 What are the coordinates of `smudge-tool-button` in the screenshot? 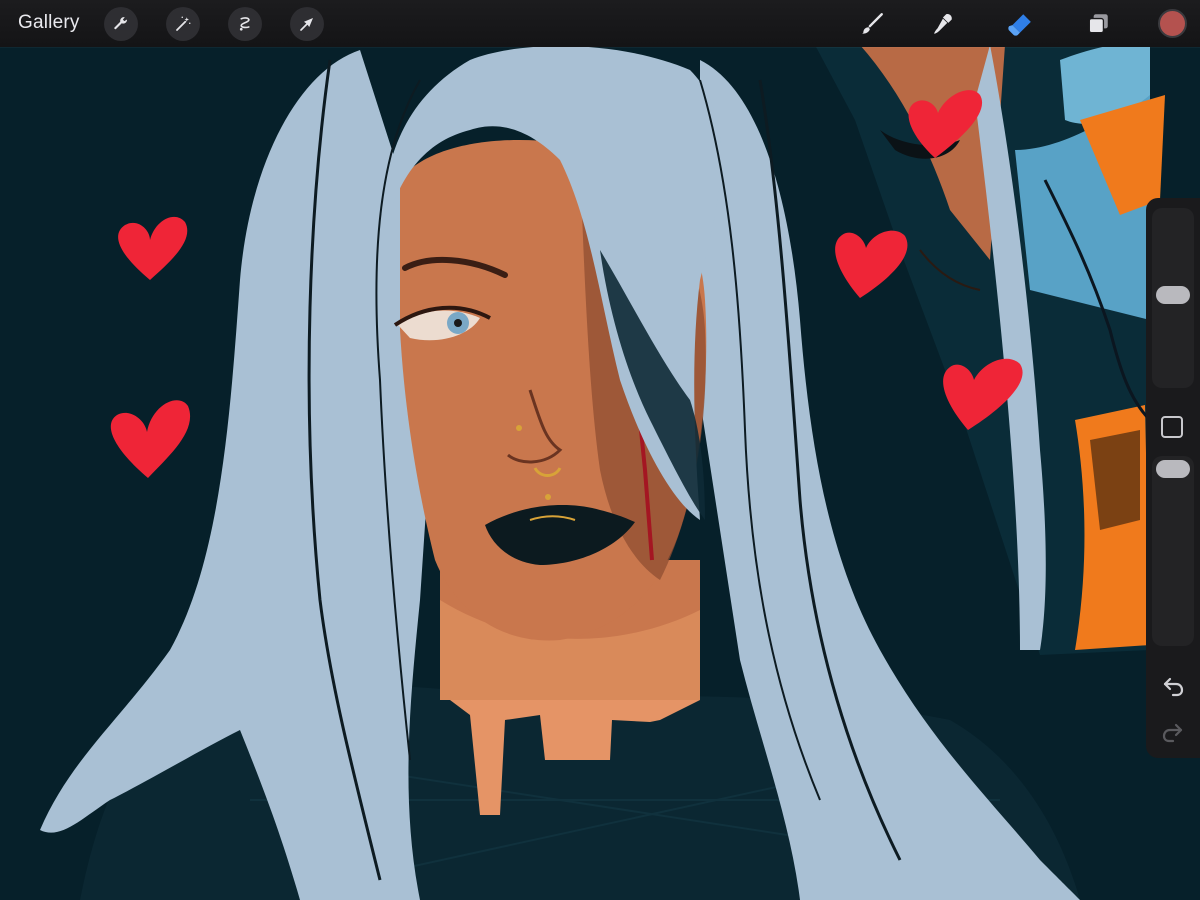 It's located at (944, 24).